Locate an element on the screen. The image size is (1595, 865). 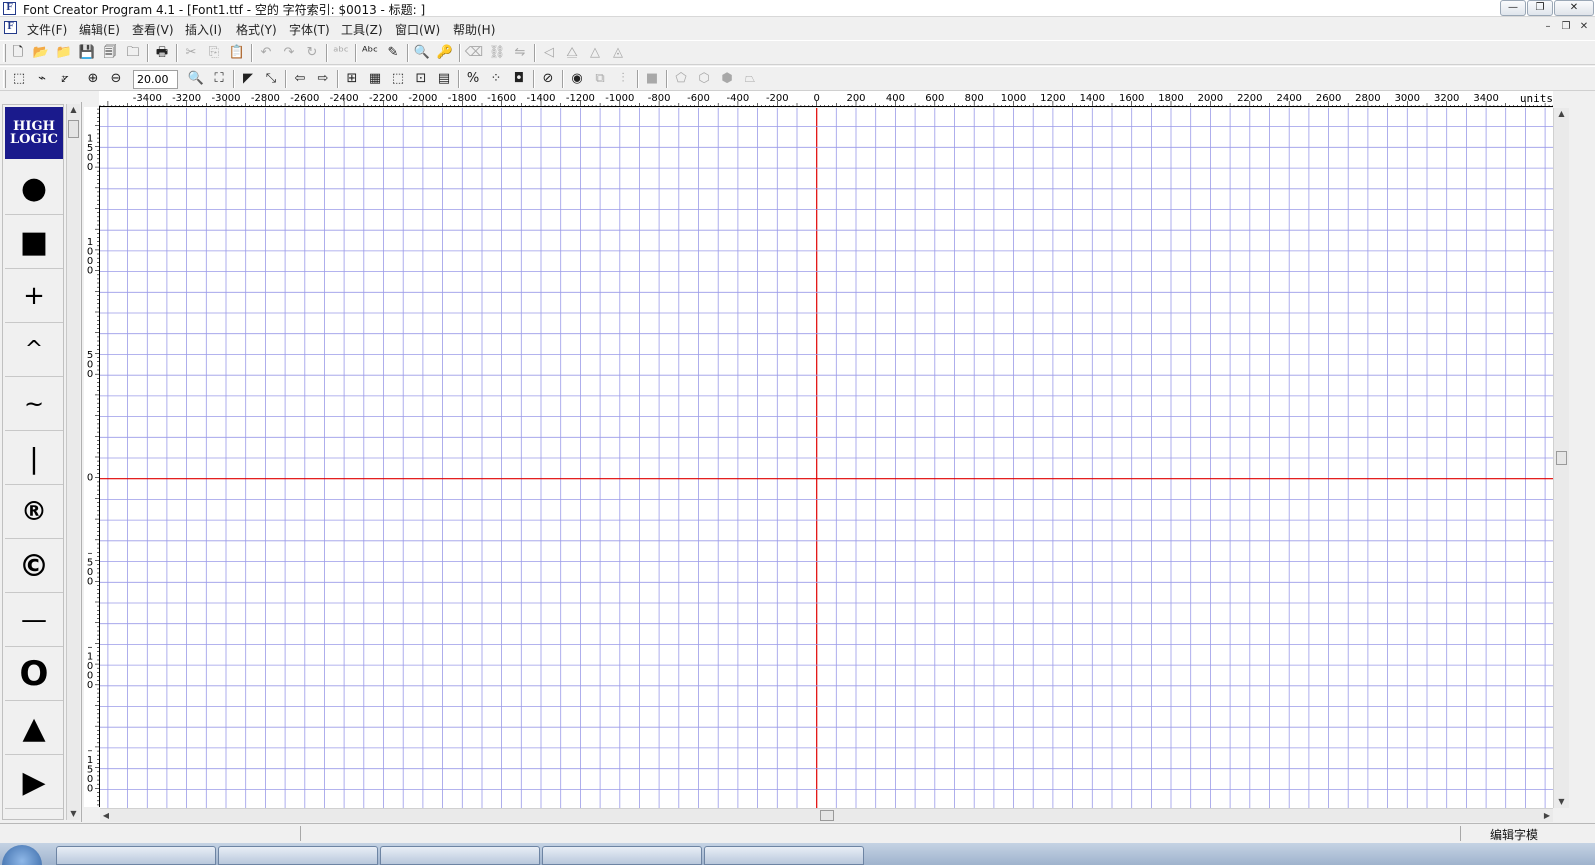
hscroll-right-arrow-icon: ▶ is located at coordinates (1547, 815).